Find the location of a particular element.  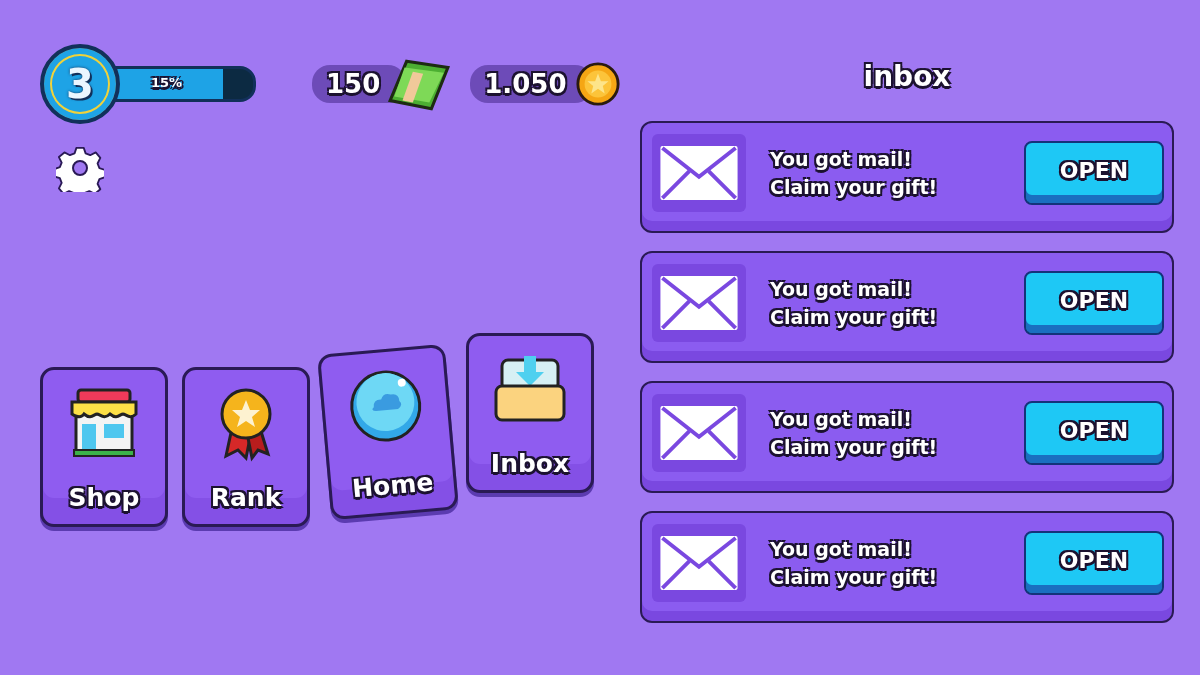

level-badge: 3 is located at coordinates (80, 84).